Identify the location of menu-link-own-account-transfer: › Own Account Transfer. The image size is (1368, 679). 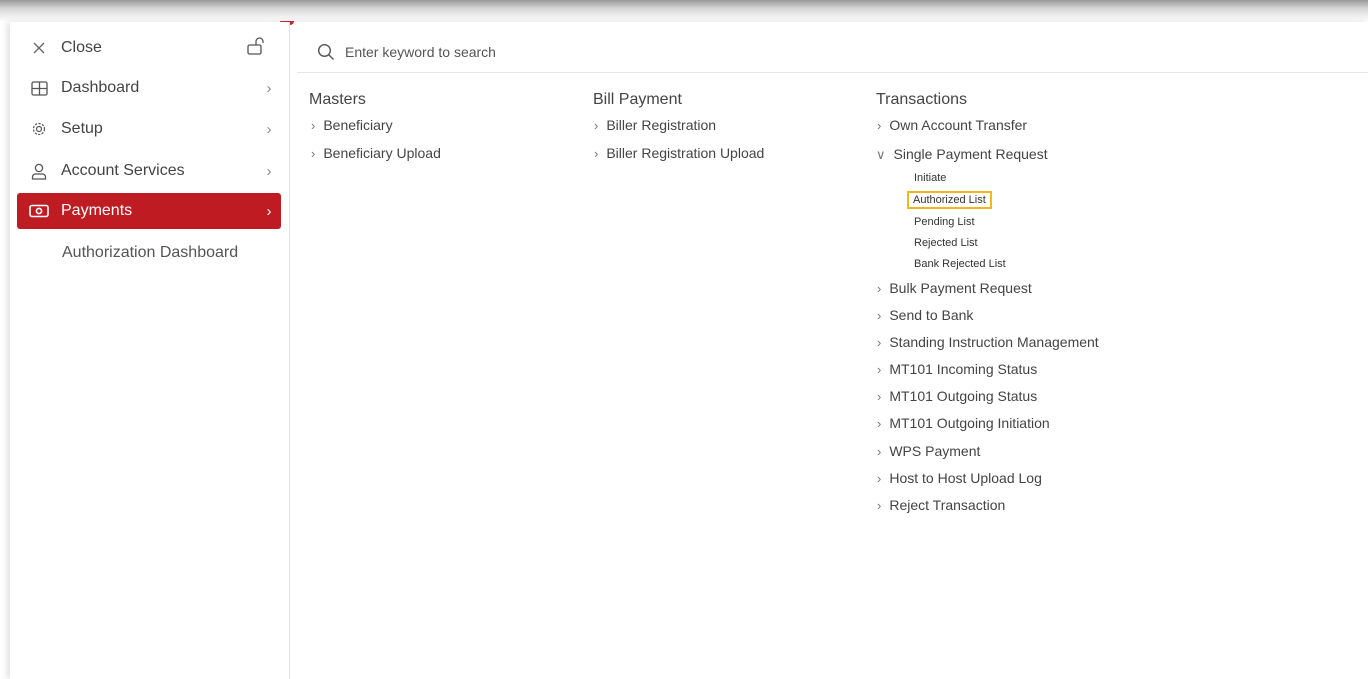
(952, 125).